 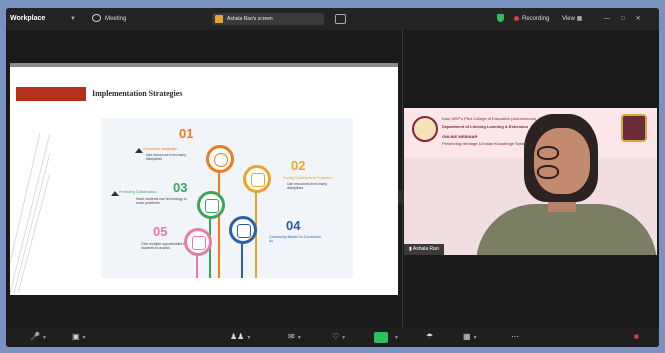 What do you see at coordinates (568, 19) in the screenshot?
I see `view-label: View` at bounding box center [568, 19].